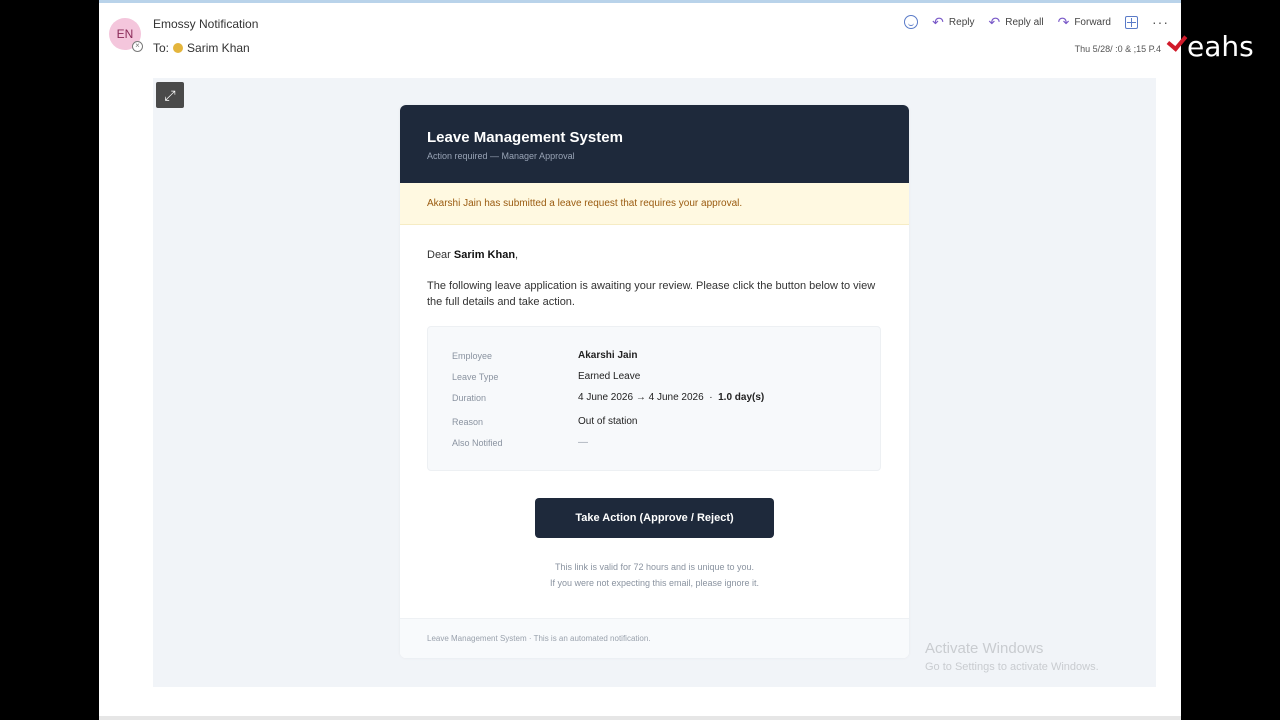 This screenshot has height=720, width=1280. What do you see at coordinates (984, 648) in the screenshot?
I see `watermark-line-1: Activate Windows` at bounding box center [984, 648].